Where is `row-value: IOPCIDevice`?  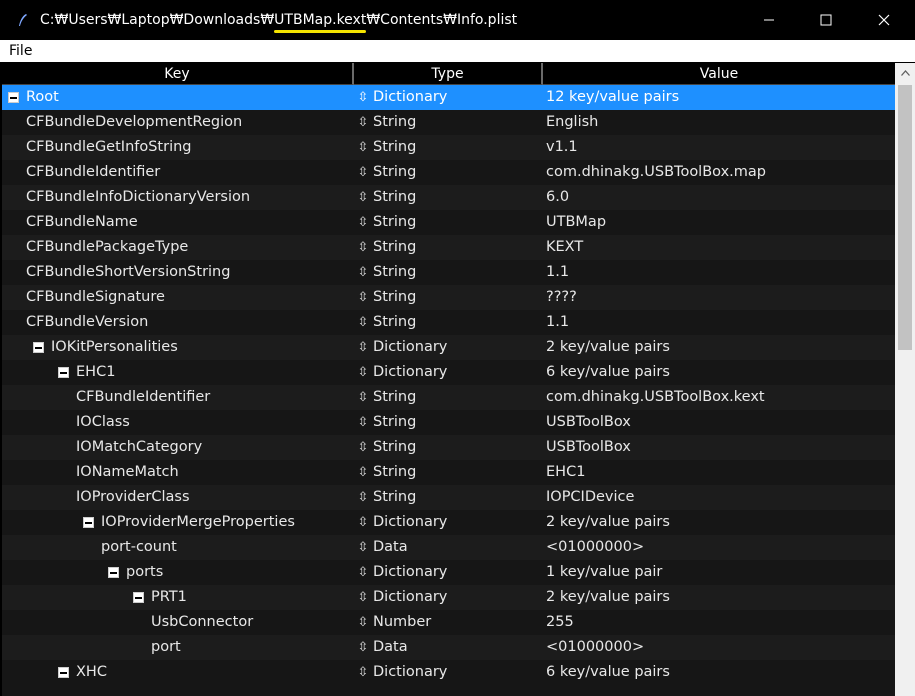 row-value: IOPCIDevice is located at coordinates (590, 497).